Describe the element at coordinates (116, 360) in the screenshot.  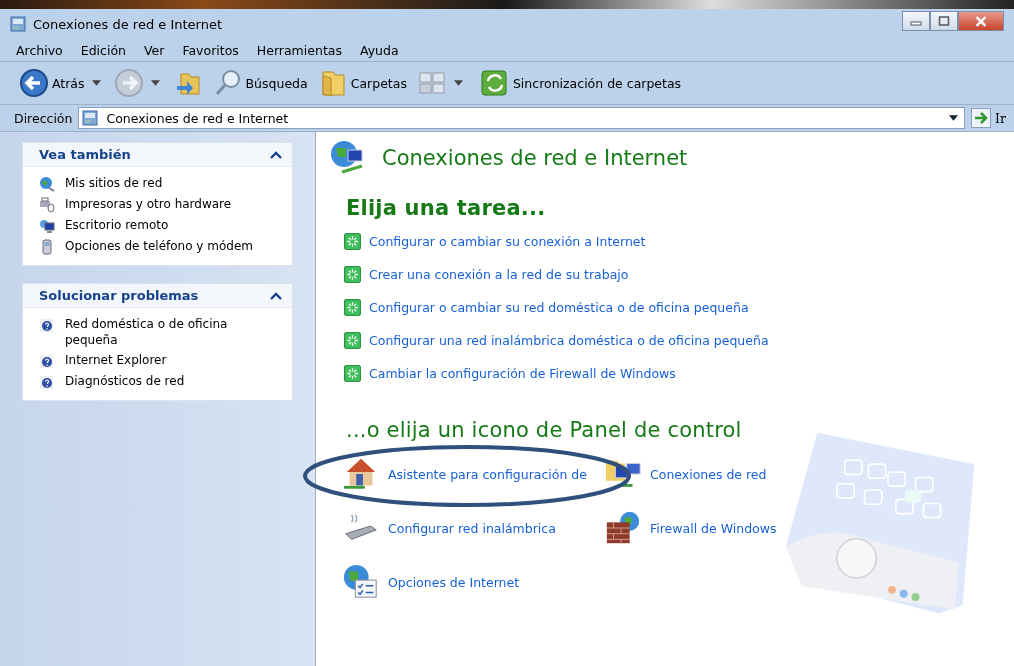
I see `sidebar-link: Internet Explorer` at that location.